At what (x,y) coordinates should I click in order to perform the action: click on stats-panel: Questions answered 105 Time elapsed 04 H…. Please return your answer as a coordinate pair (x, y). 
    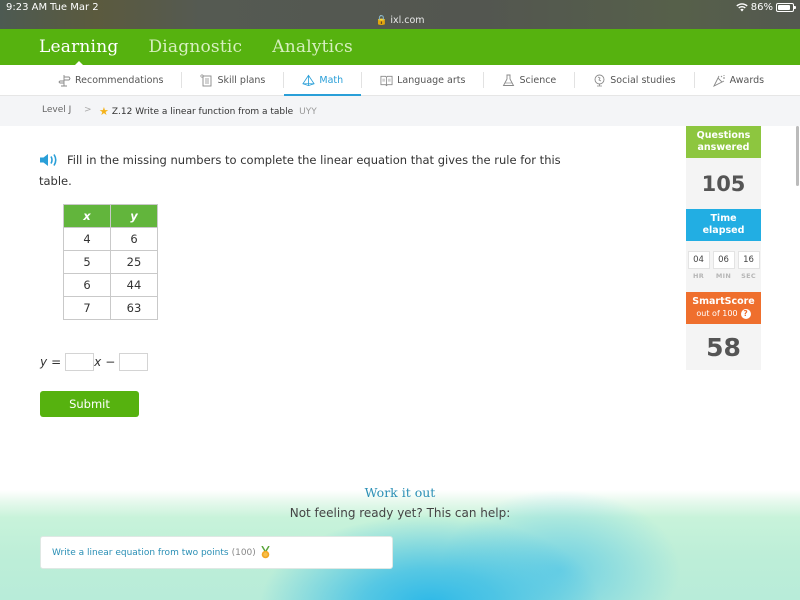
    Looking at the image, I should click on (723, 248).